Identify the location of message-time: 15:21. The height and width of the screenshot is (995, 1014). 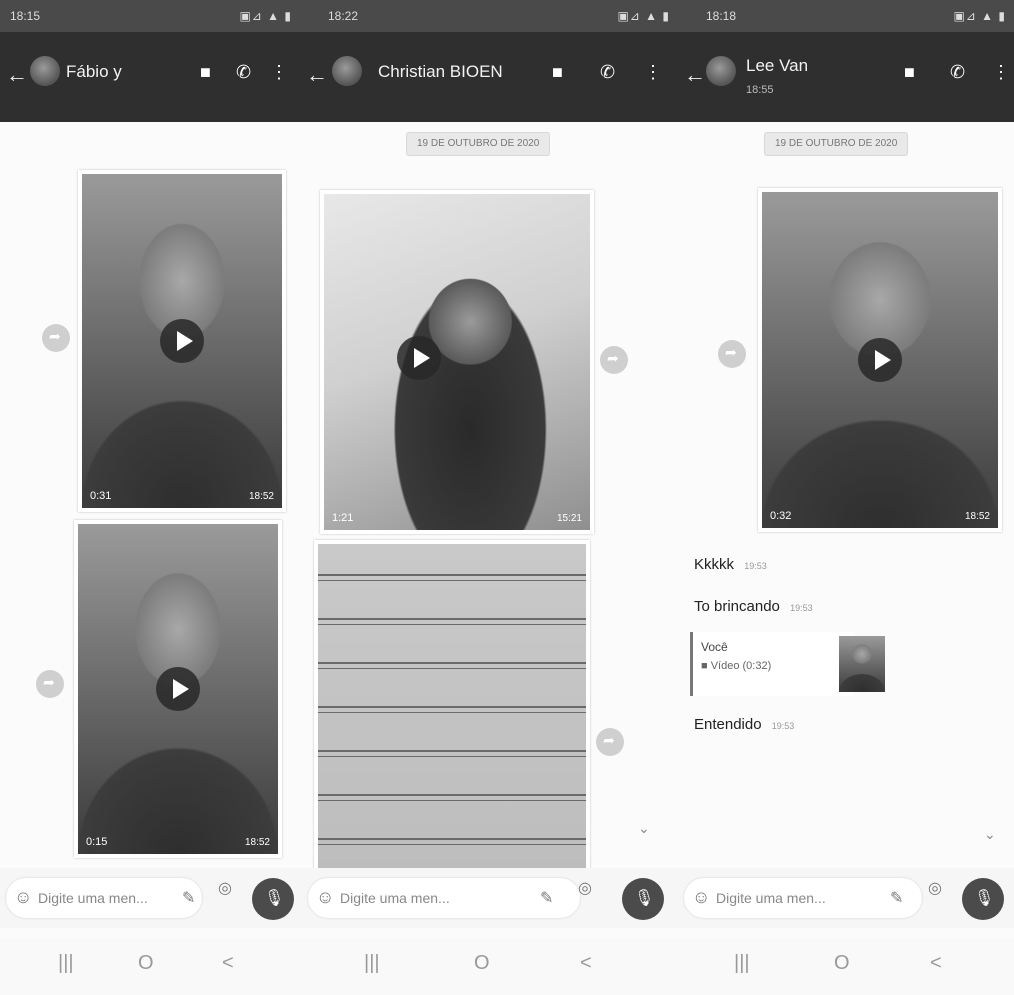
(569, 518).